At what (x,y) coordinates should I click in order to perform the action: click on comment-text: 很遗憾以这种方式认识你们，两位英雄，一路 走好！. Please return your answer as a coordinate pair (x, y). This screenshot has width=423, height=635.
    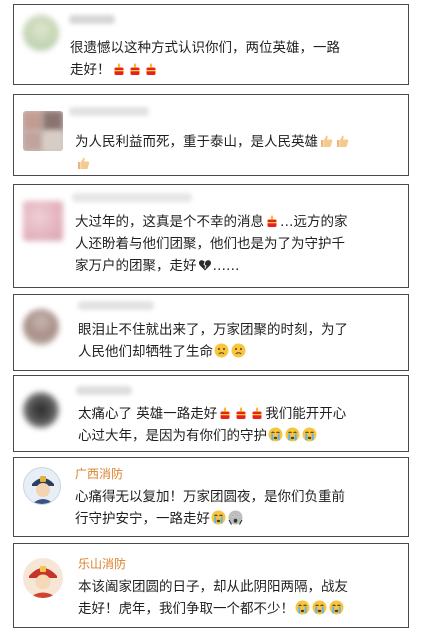
    Looking at the image, I should click on (205, 59).